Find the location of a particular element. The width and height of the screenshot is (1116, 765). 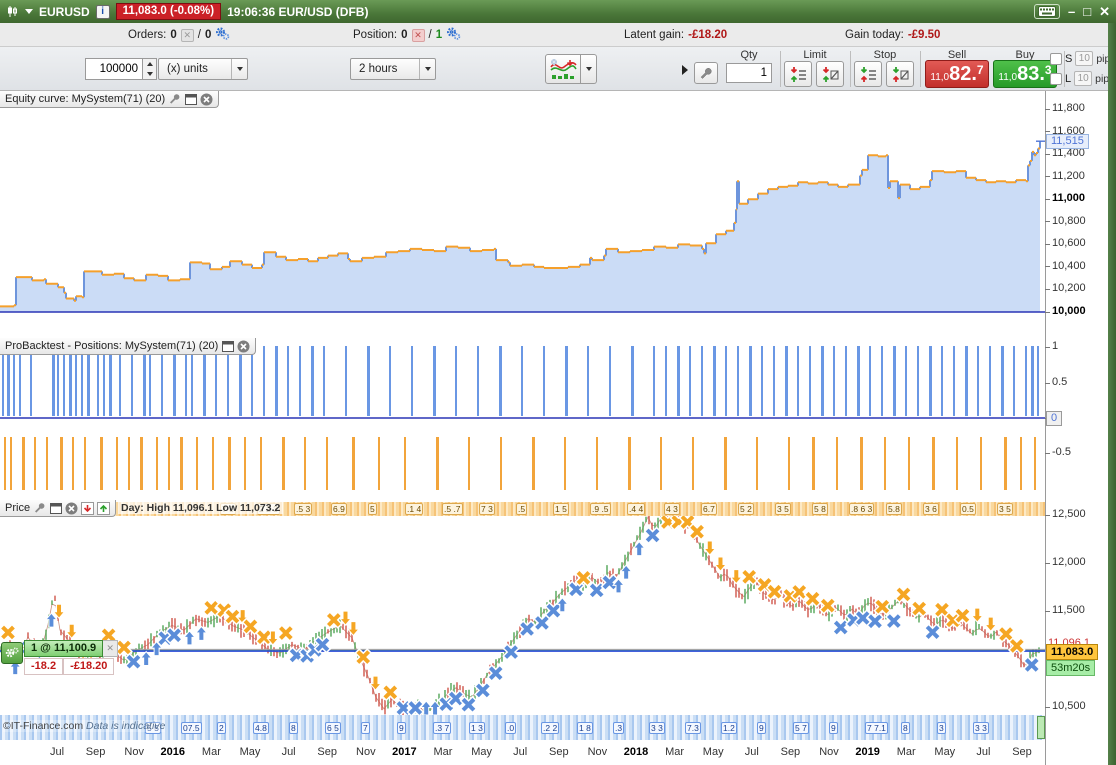

position-settings-icon is located at coordinates (453, 35).